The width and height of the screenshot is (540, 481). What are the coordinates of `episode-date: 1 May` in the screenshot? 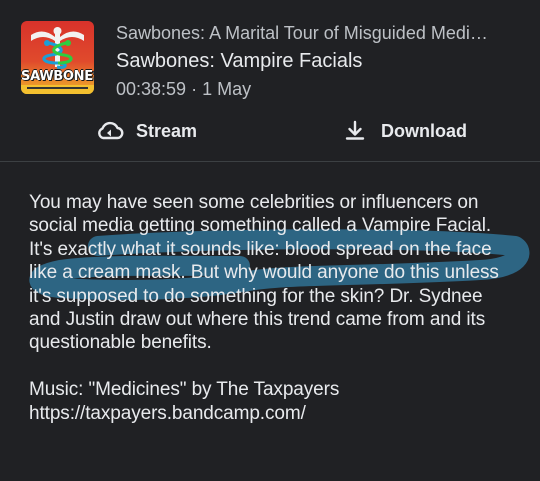 It's located at (227, 89).